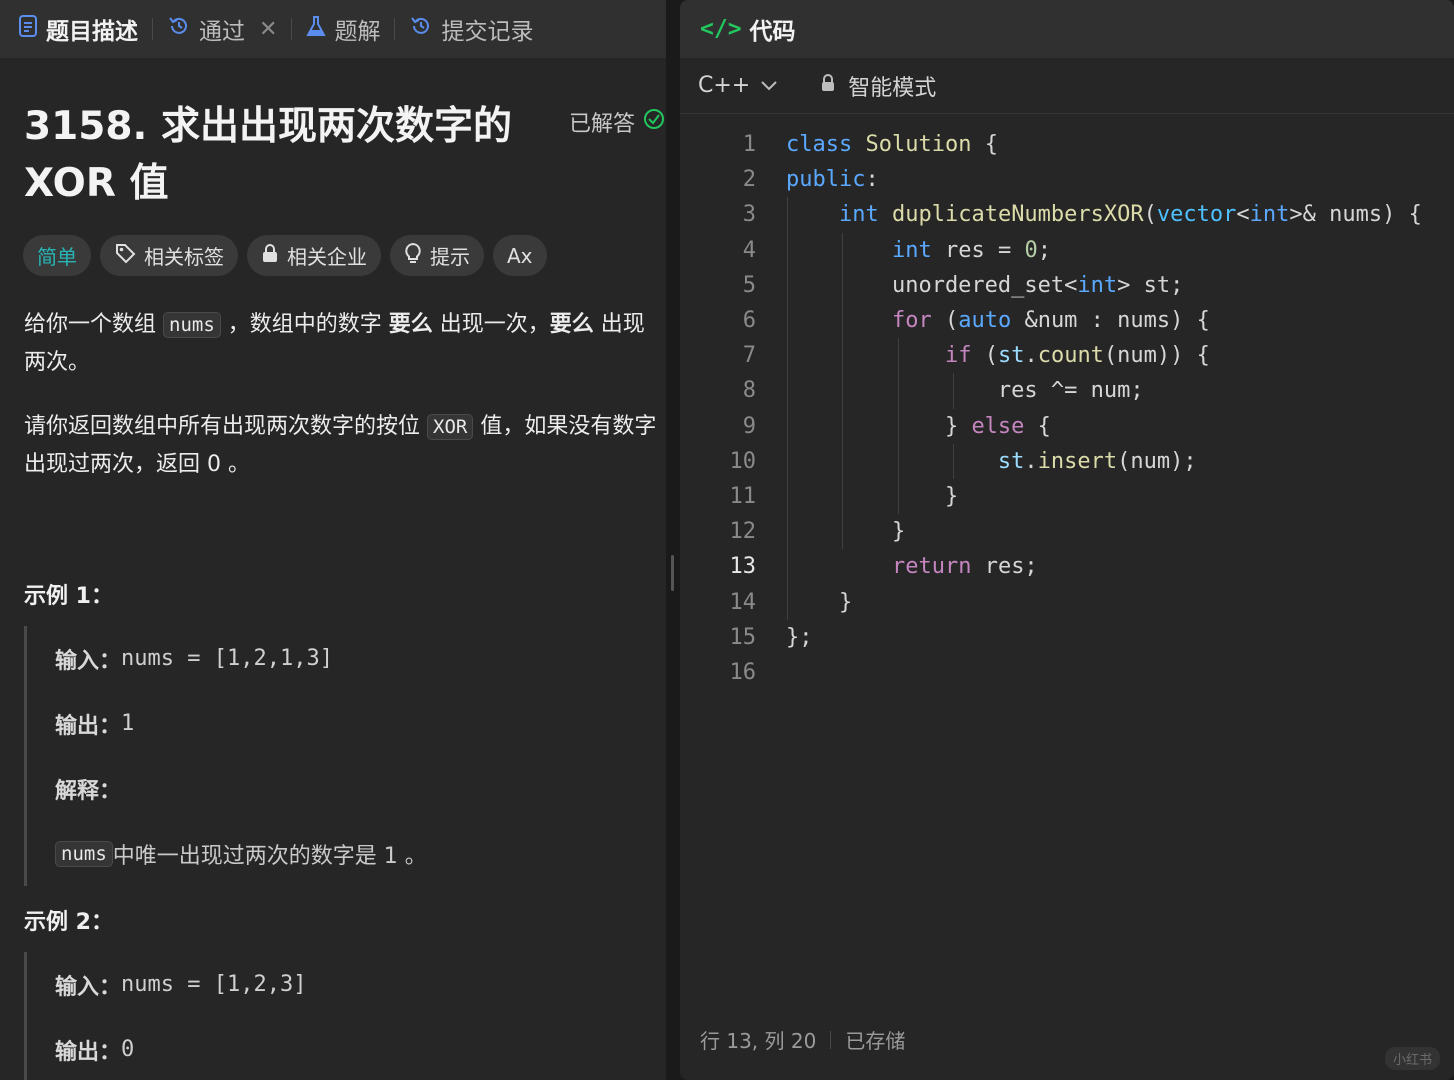 This screenshot has height=1080, width=1454. Describe the element at coordinates (721, 29) in the screenshot. I see `code-icon: </>` at that location.